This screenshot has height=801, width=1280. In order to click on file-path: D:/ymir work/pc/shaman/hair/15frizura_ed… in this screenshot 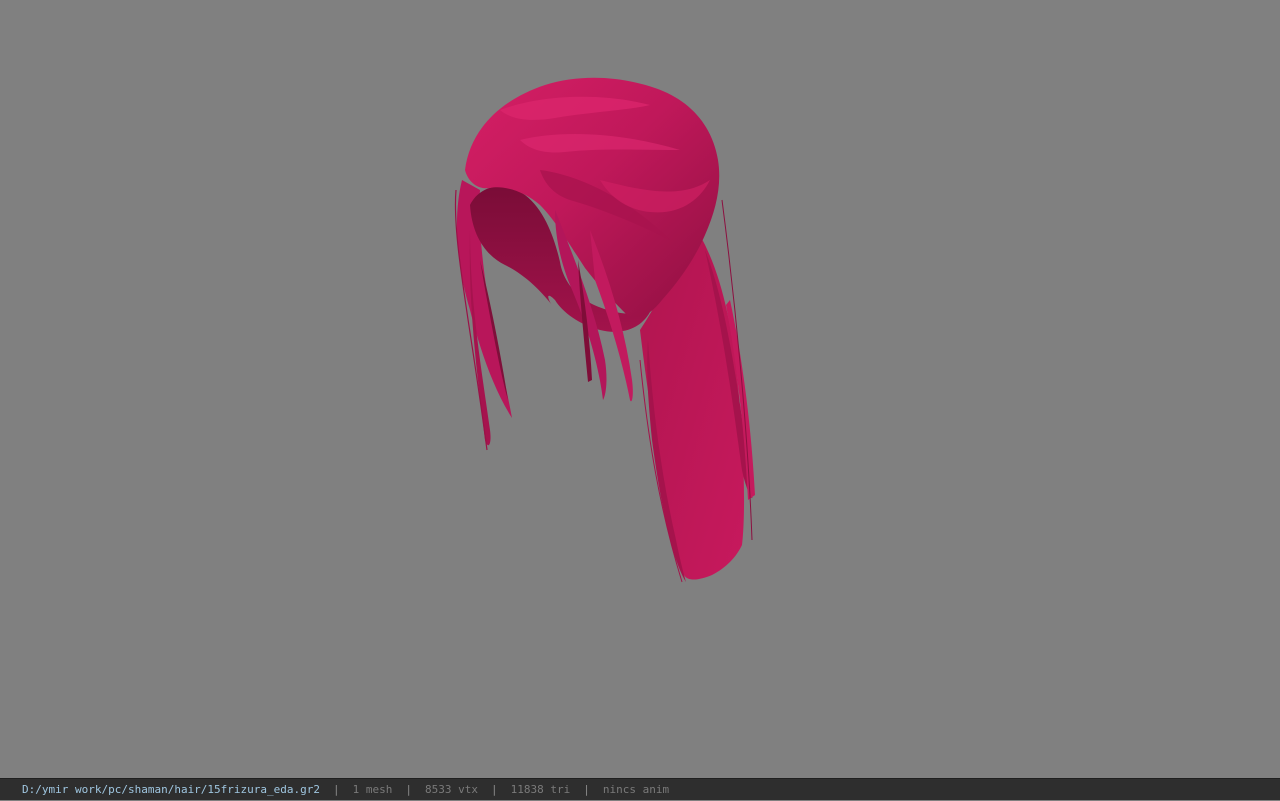, I will do `click(171, 789)`.